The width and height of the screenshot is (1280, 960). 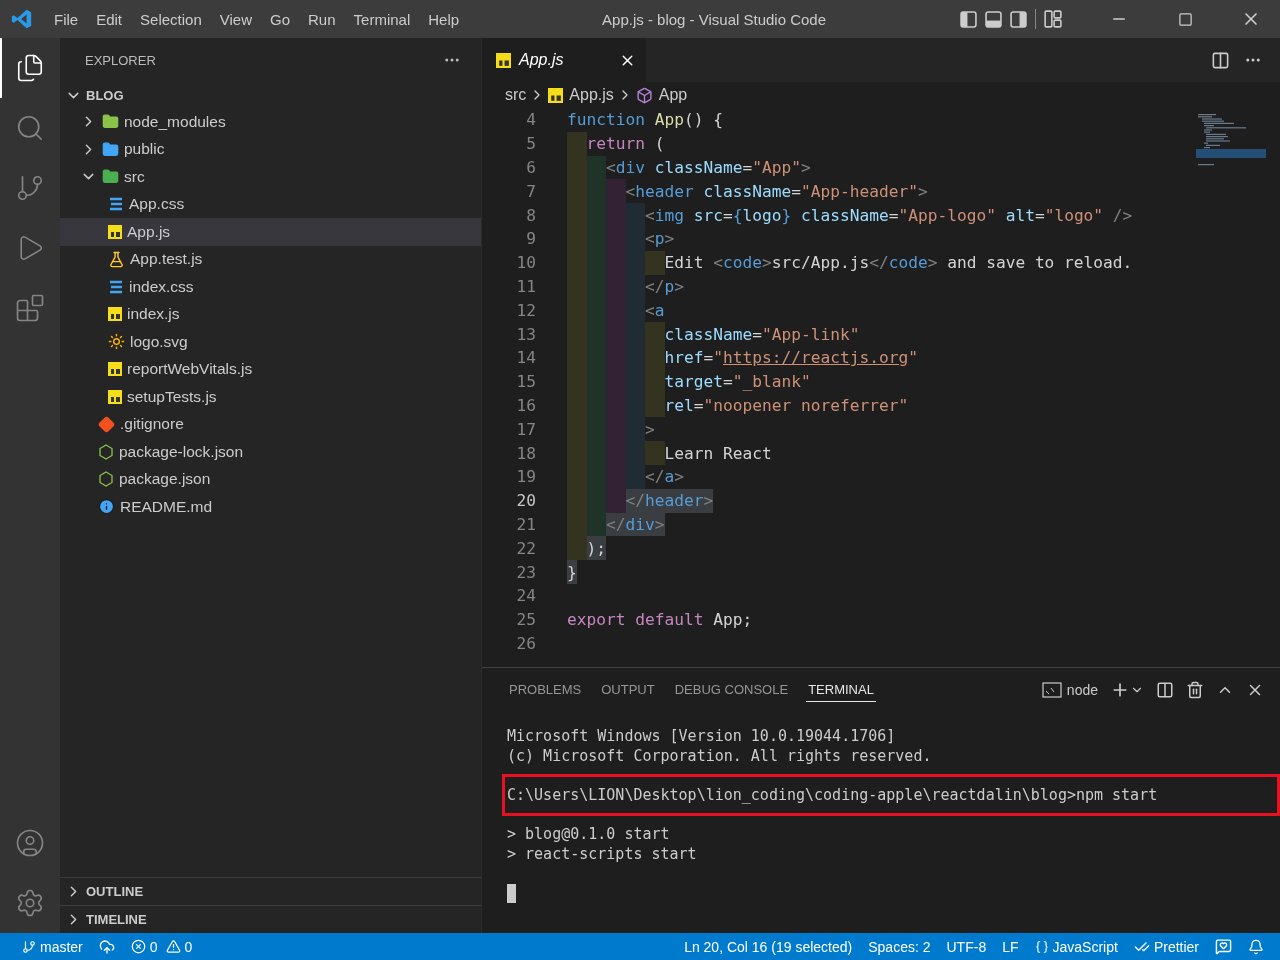 I want to click on search-icon, so click(x=30, y=128).